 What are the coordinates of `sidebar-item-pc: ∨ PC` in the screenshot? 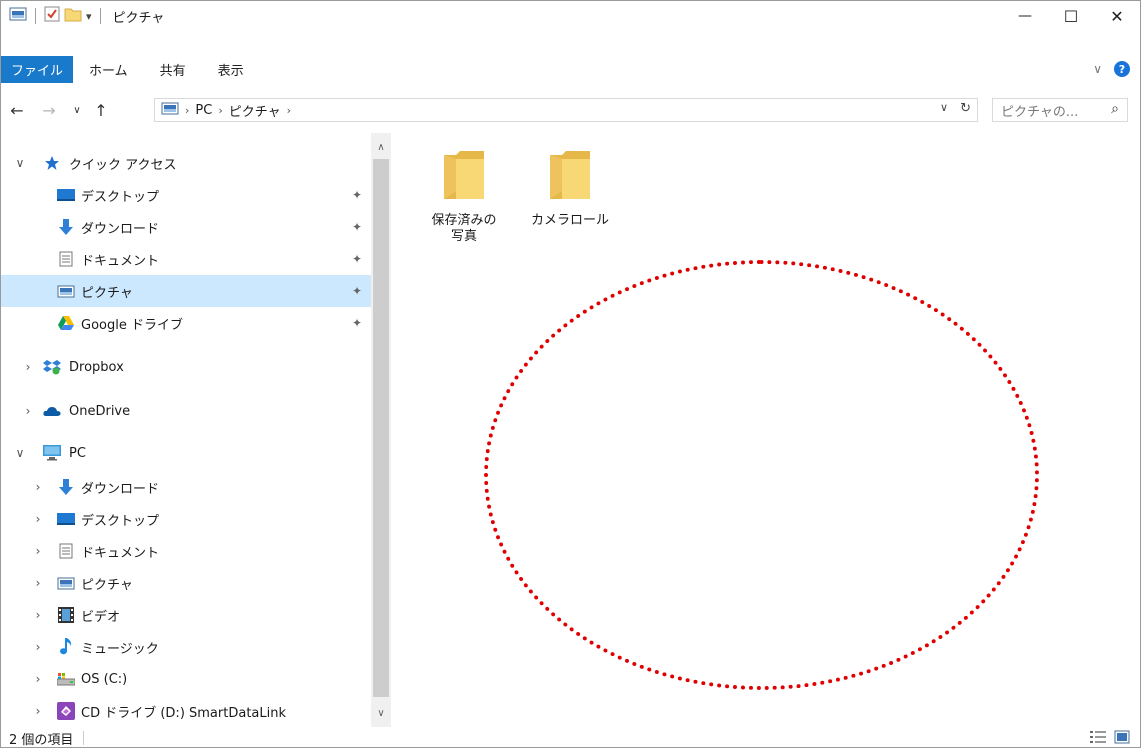 It's located at (186, 453).